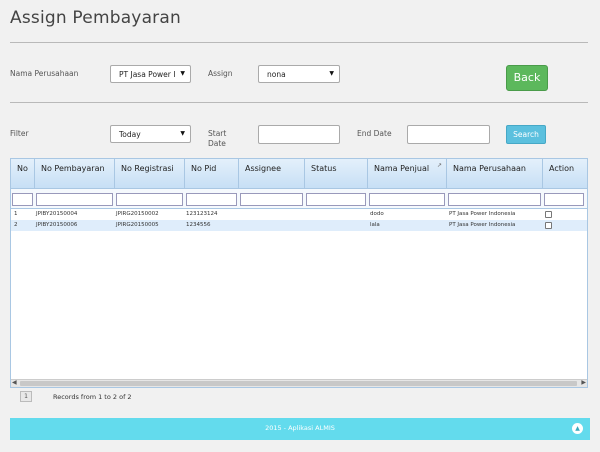  I want to click on scrollbar-thumb, so click(298, 383).